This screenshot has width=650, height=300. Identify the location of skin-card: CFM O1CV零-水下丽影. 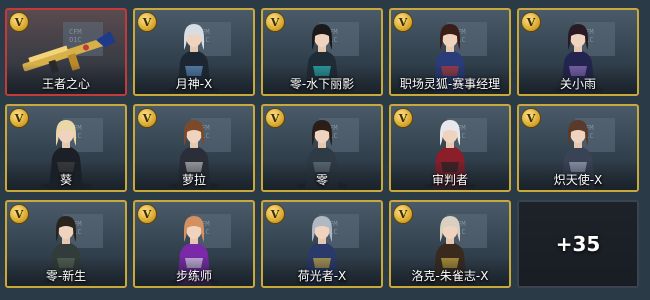
(322, 52).